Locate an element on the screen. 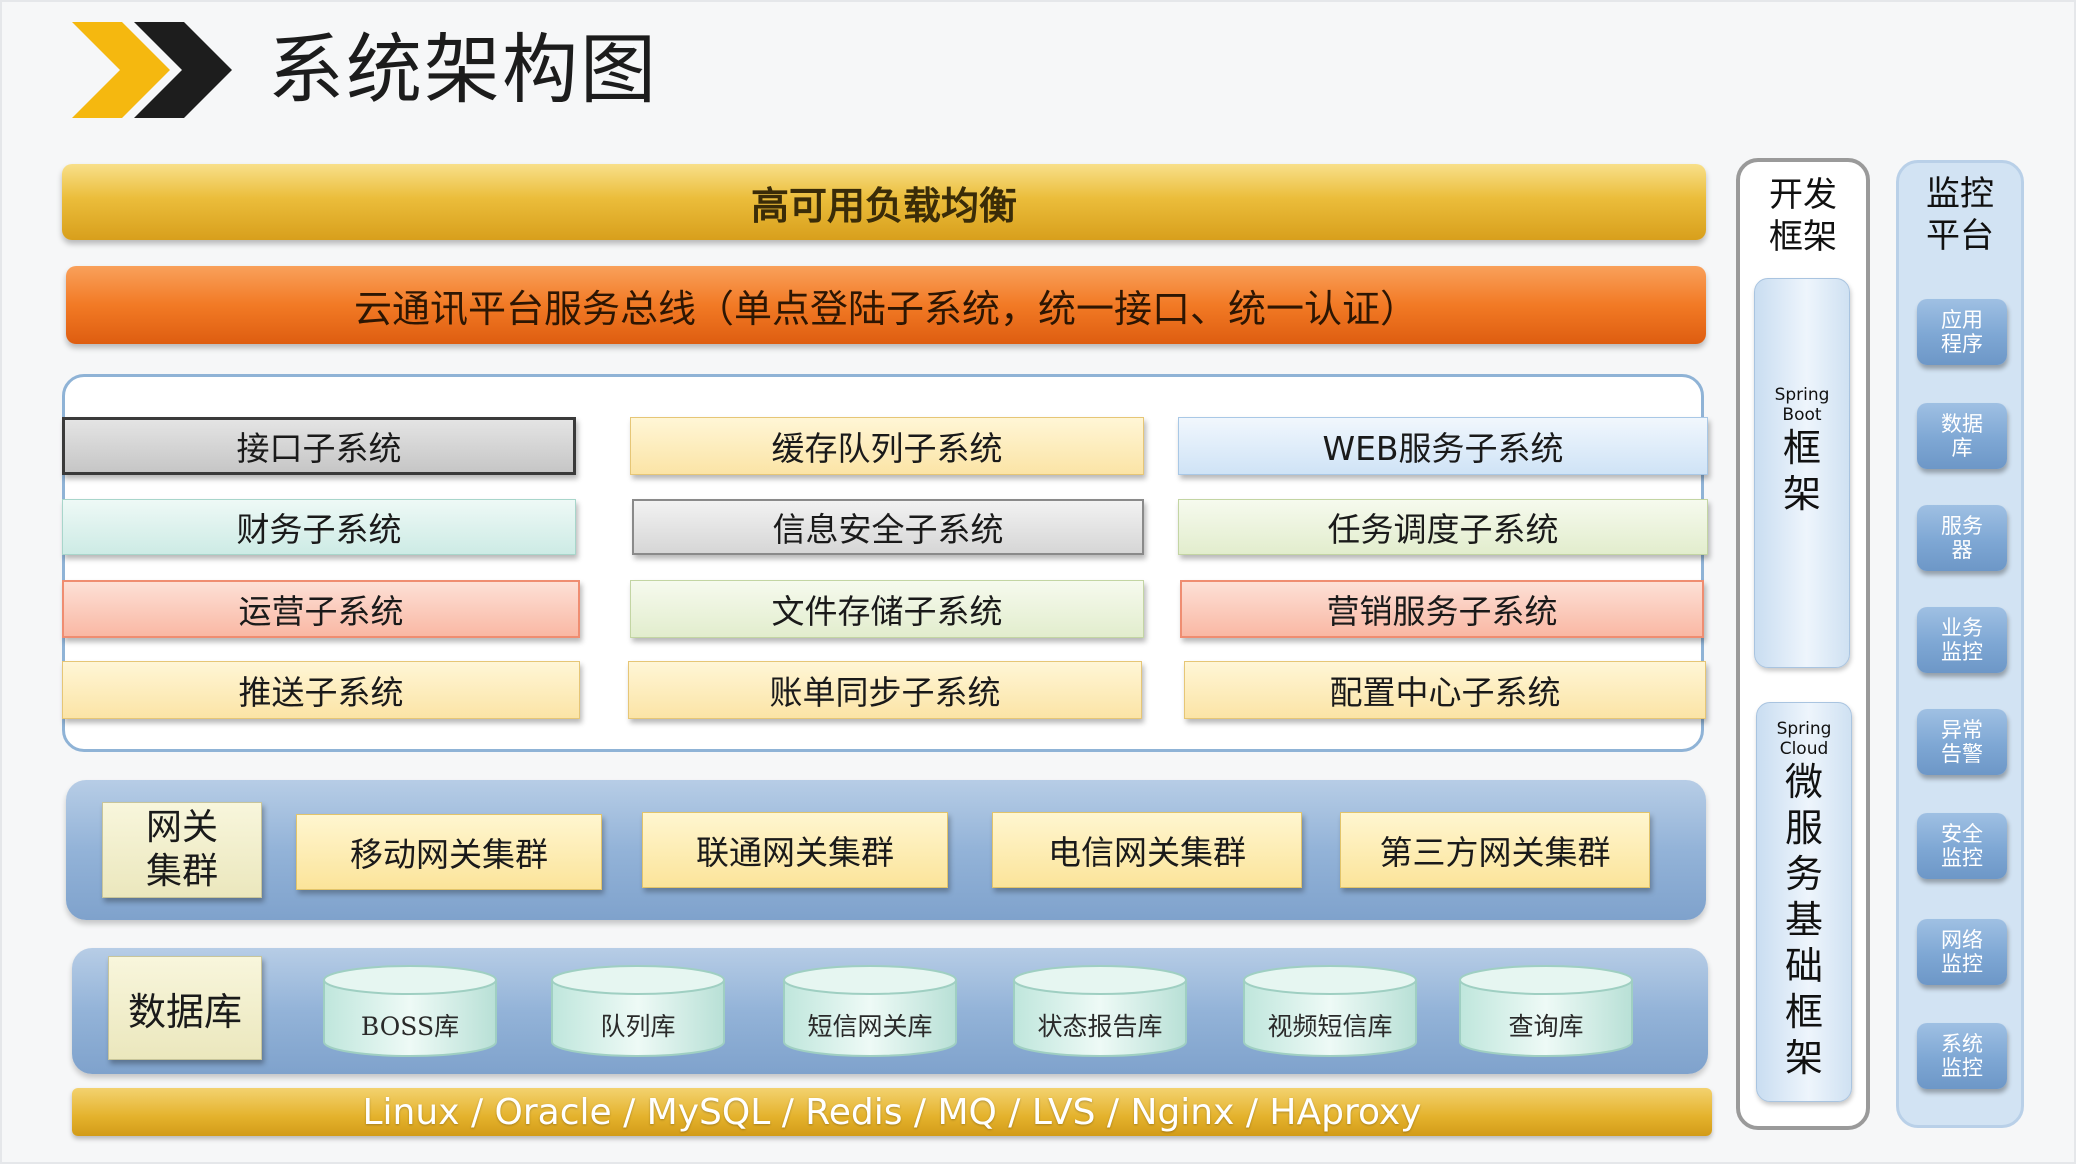 Image resolution: width=2076 pixels, height=1164 pixels. dev-framework-title-text: 开发框架 is located at coordinates (1803, 216).